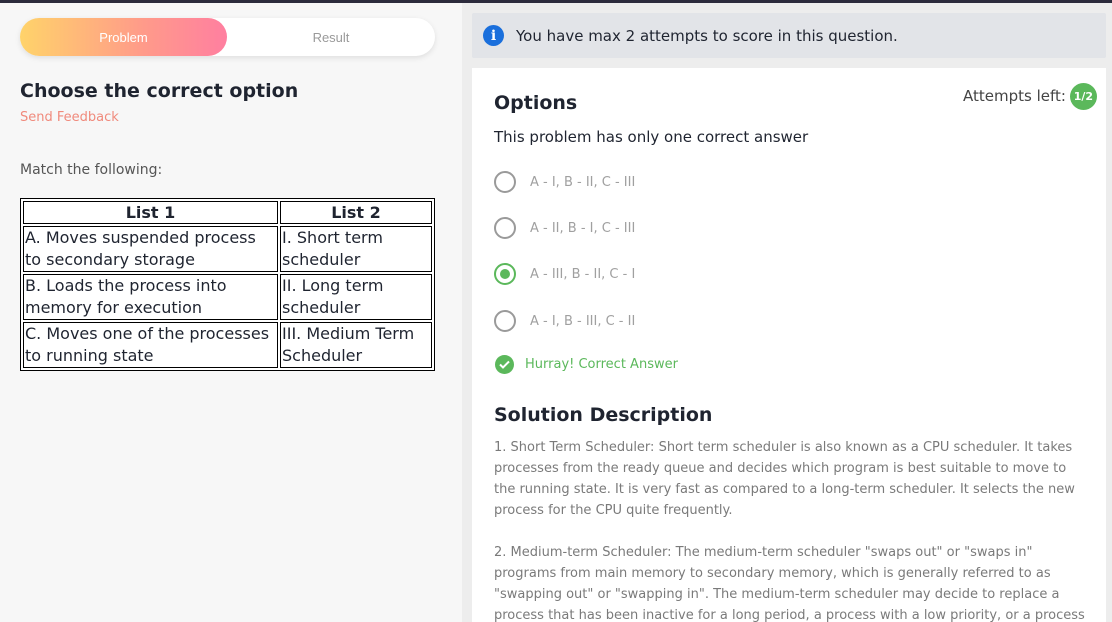 This screenshot has width=1112, height=622. What do you see at coordinates (583, 274) in the screenshot?
I see `option-label: A - III, B - II, C - I` at bounding box center [583, 274].